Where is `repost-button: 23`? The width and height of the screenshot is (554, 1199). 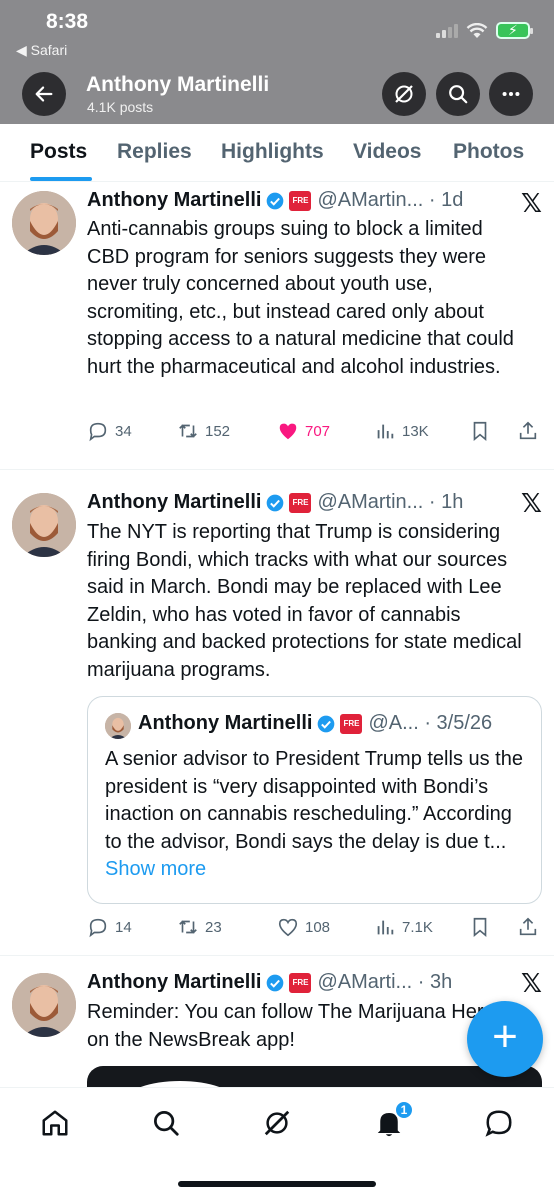 repost-button: 23 is located at coordinates (199, 927).